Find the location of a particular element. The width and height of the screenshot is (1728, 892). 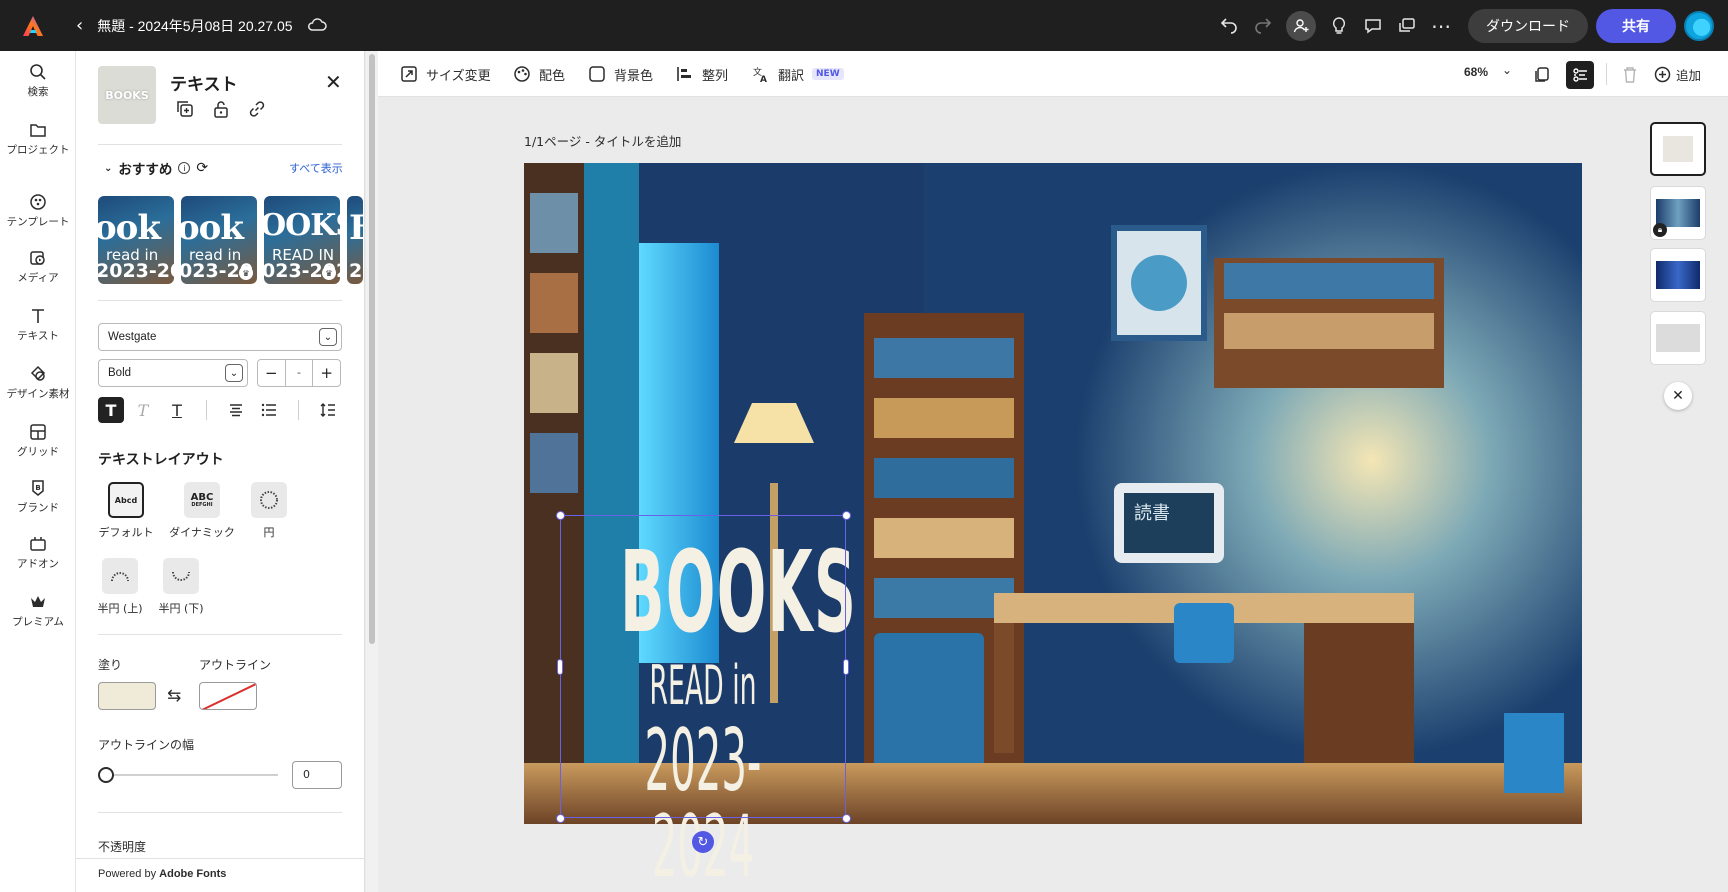

recommended-card: OOKS READ IN 023-202 ♛ is located at coordinates (302, 240).